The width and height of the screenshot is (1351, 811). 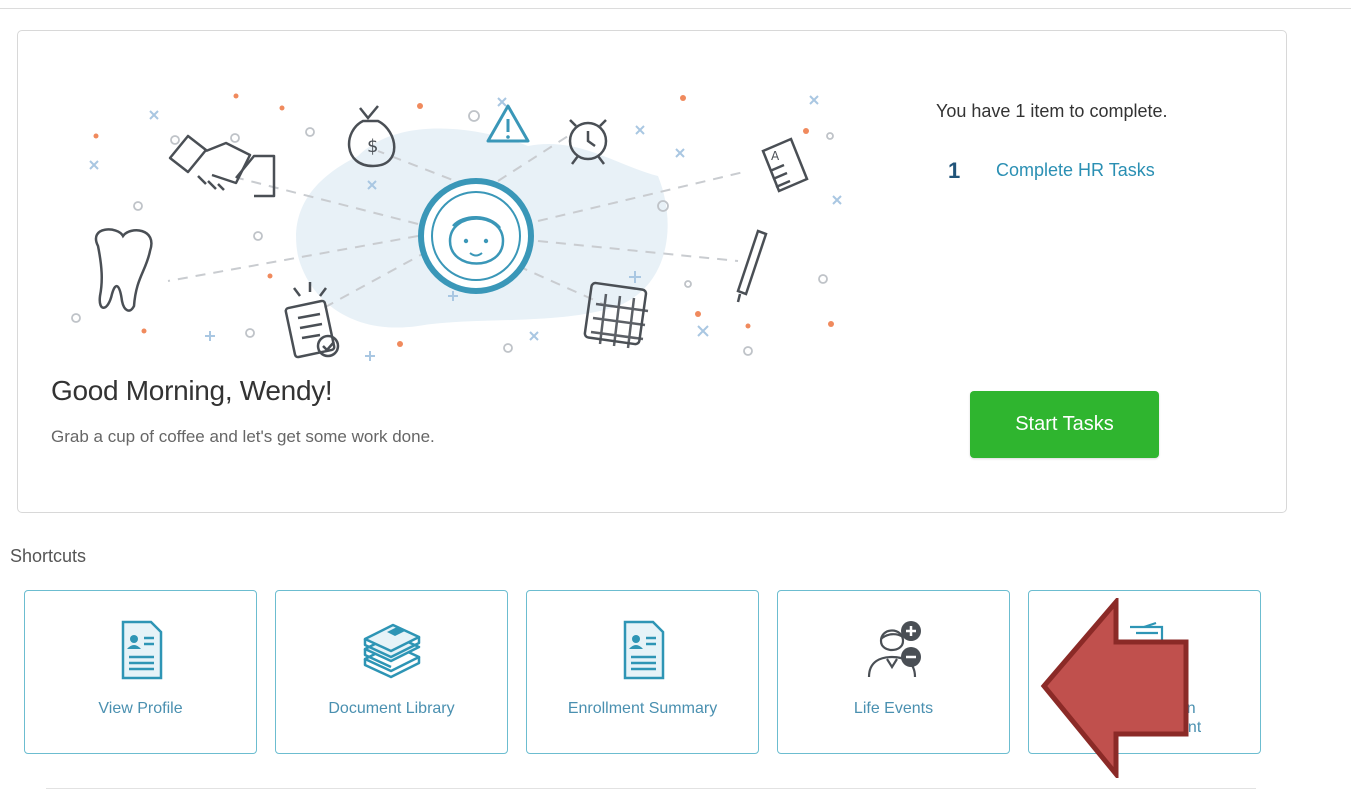 I want to click on bottom-divider, so click(x=651, y=788).